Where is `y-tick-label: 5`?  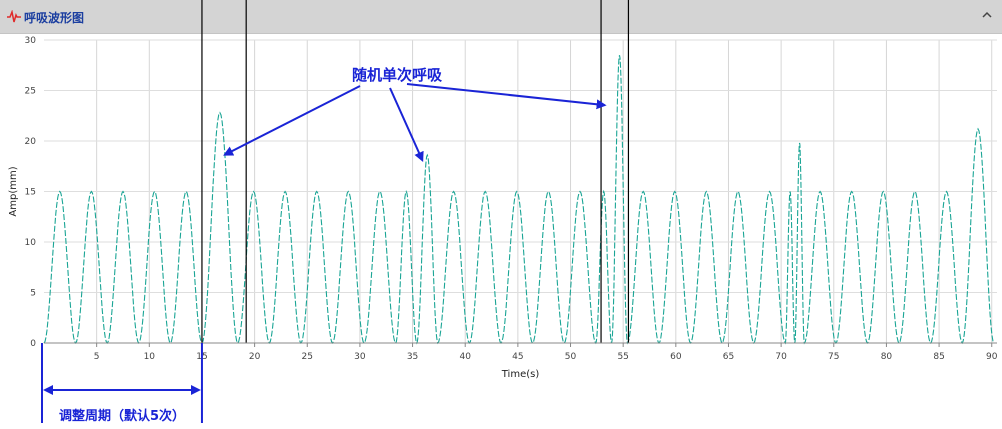
y-tick-label: 5 is located at coordinates (33, 294).